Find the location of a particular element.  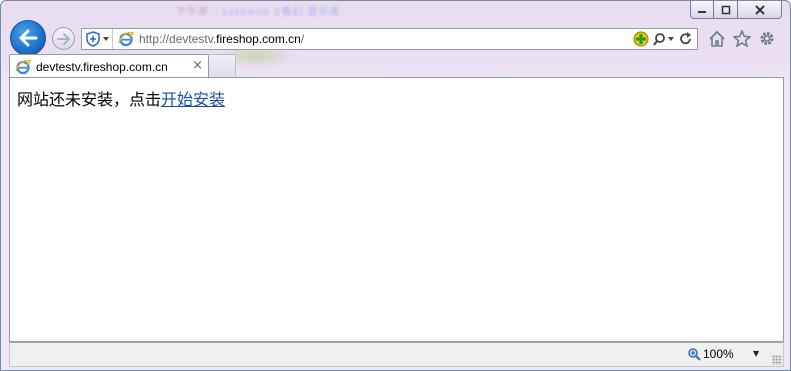

search-button is located at coordinates (664, 39).